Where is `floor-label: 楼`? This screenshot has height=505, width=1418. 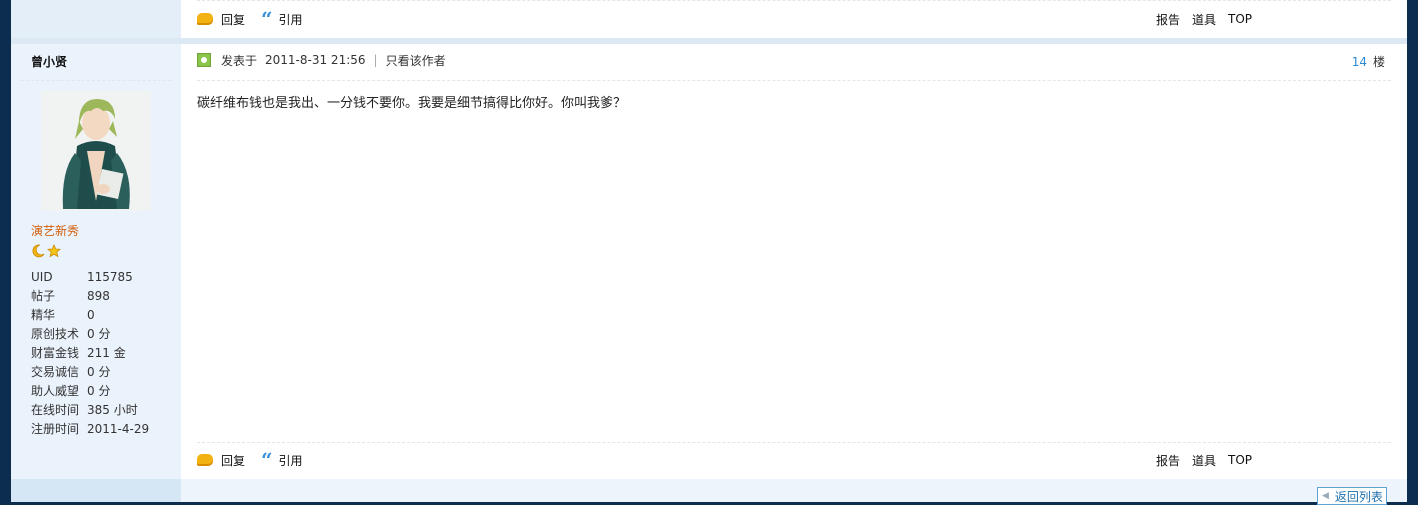
floor-label: 楼 is located at coordinates (1378, 62).